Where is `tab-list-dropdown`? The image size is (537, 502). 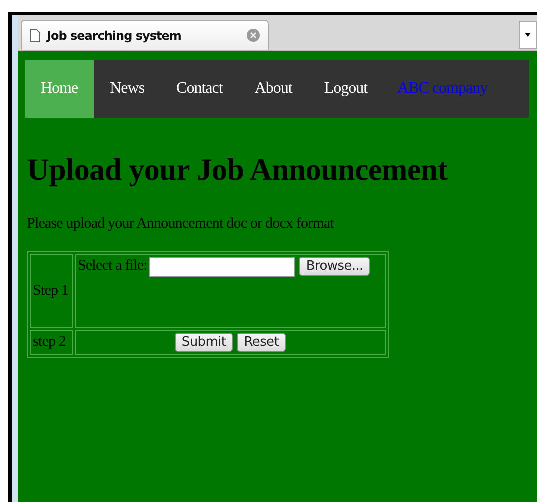 tab-list-dropdown is located at coordinates (528, 35).